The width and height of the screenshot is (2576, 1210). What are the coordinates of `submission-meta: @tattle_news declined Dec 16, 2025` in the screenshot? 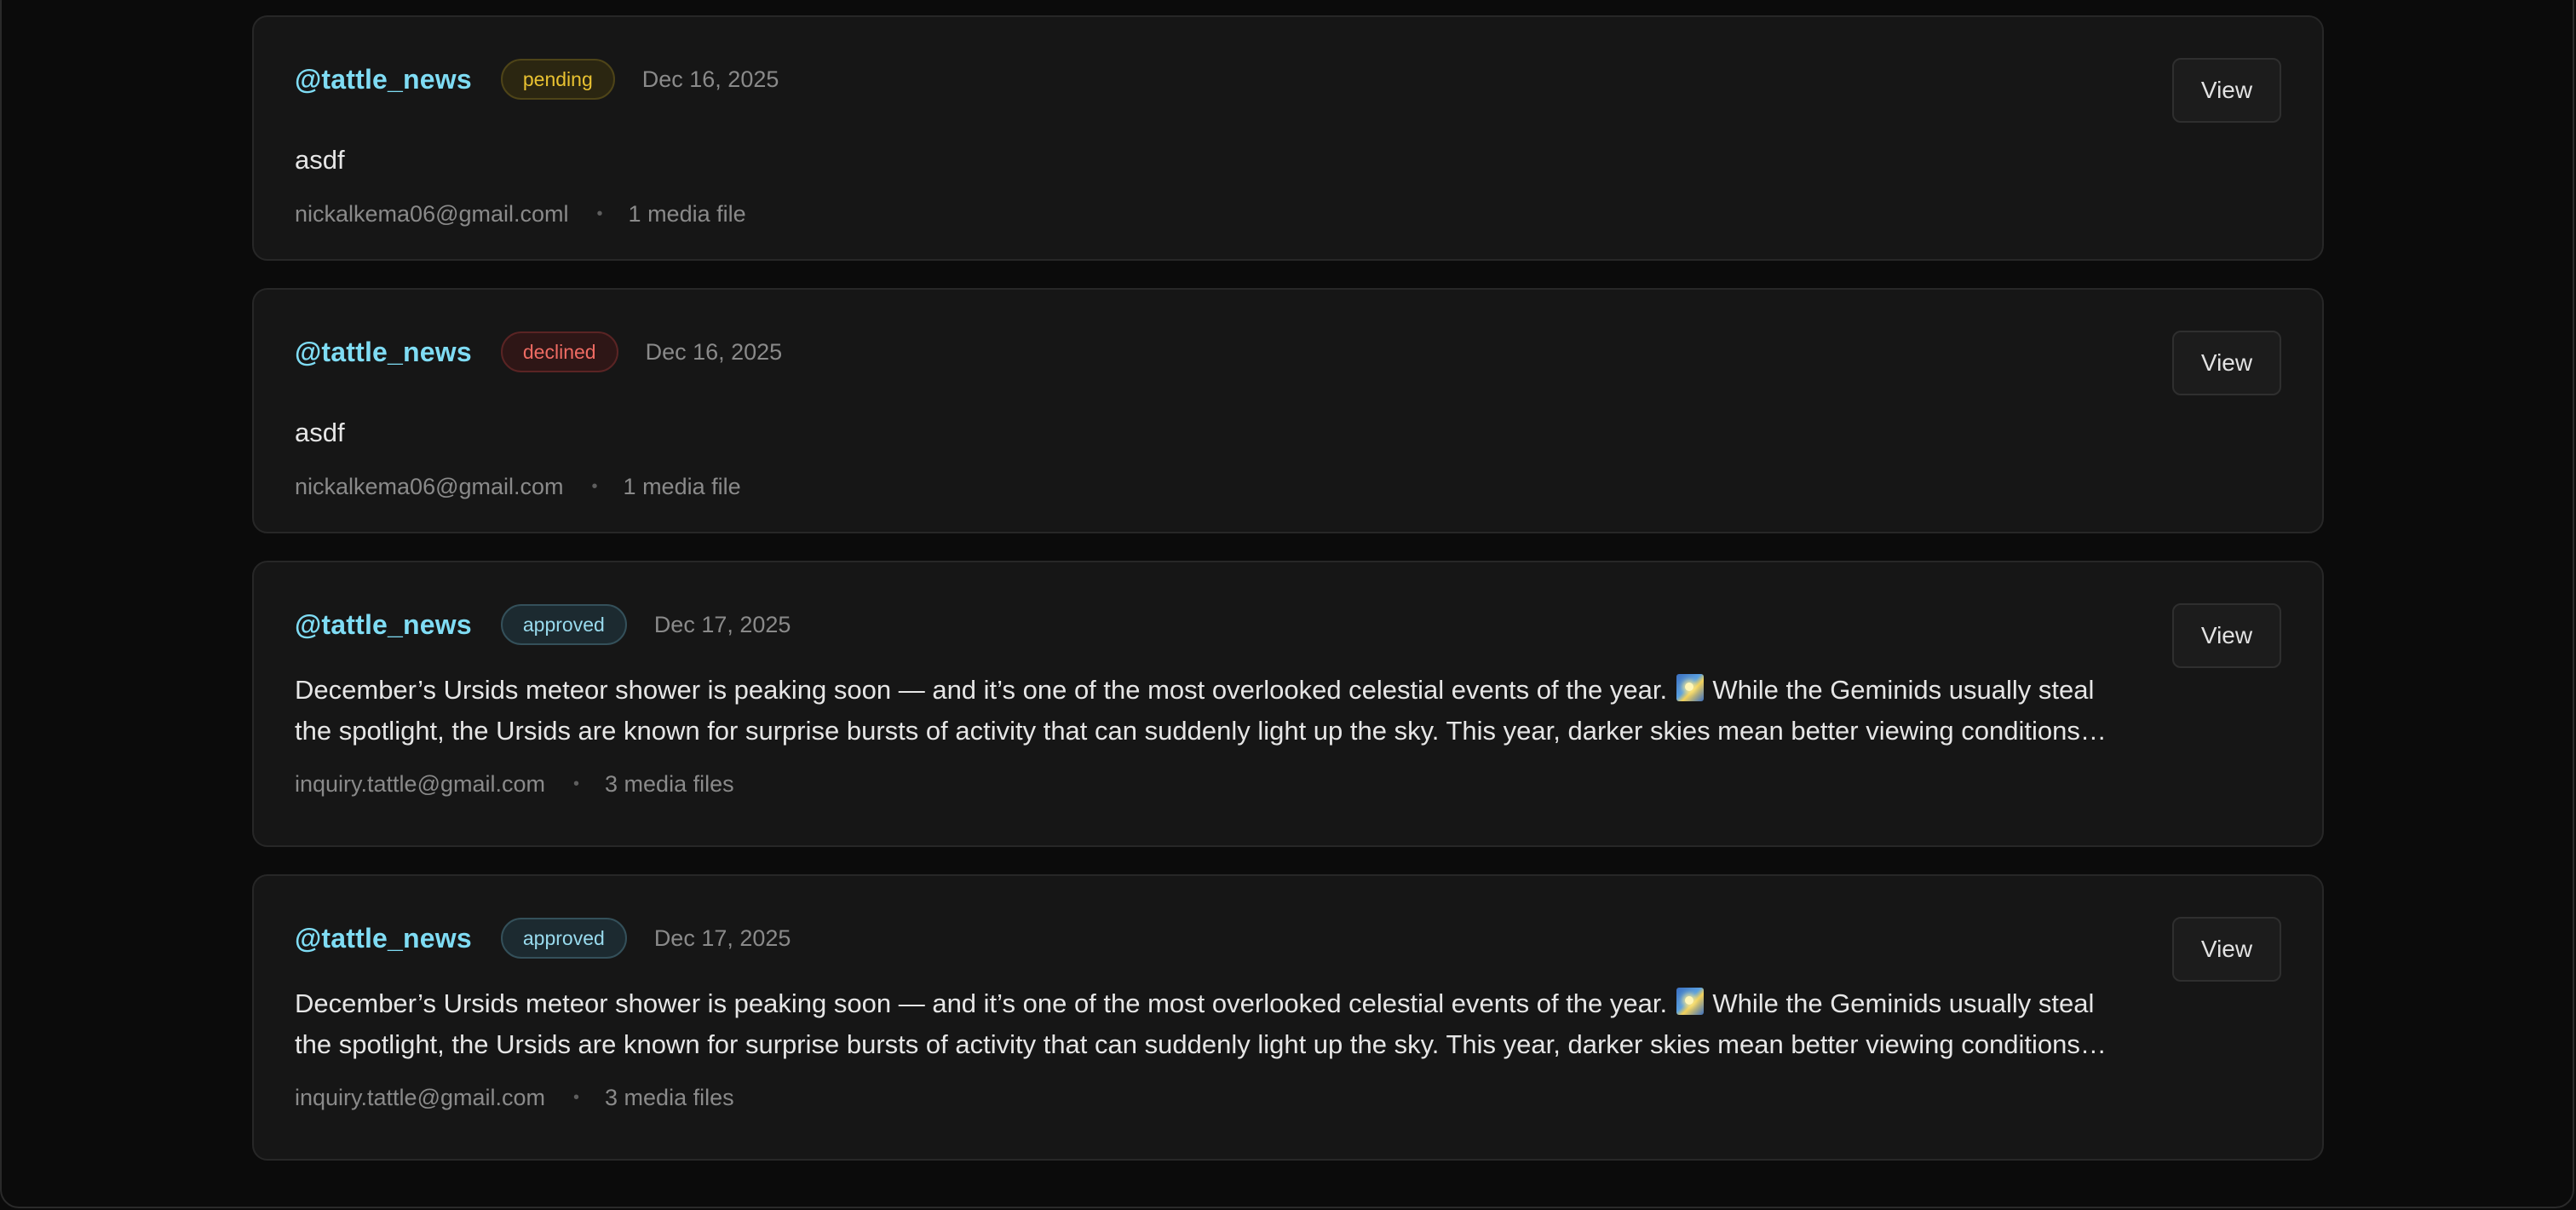 It's located at (538, 352).